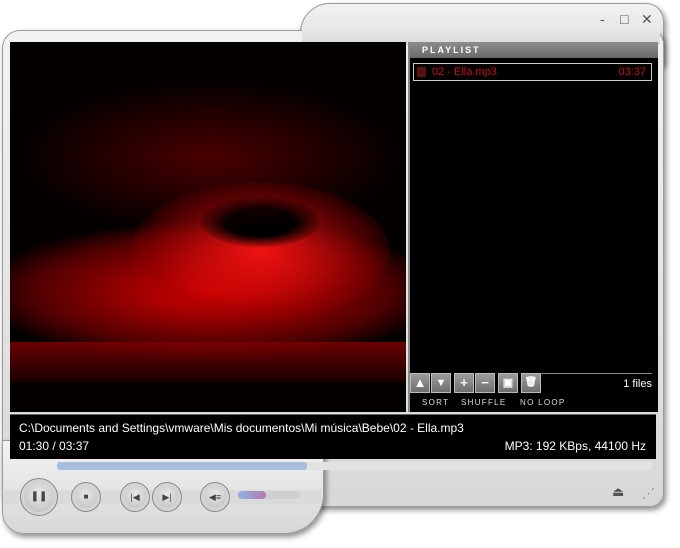  I want to click on close-button: ✕, so click(647, 19).